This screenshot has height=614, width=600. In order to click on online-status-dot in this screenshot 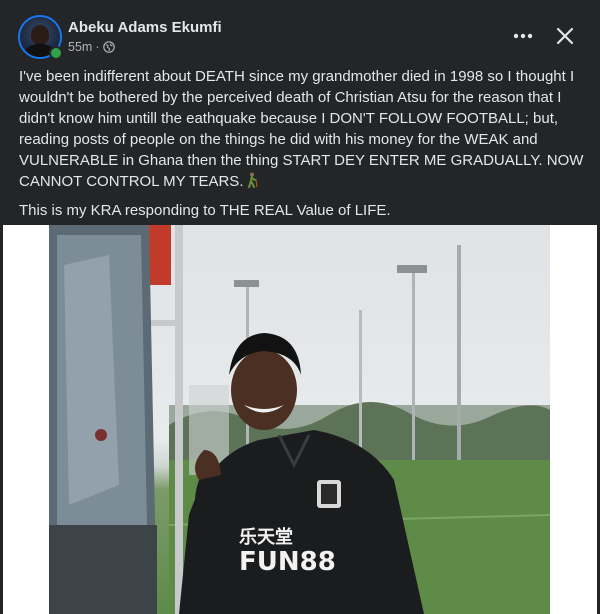, I will do `click(56, 53)`.